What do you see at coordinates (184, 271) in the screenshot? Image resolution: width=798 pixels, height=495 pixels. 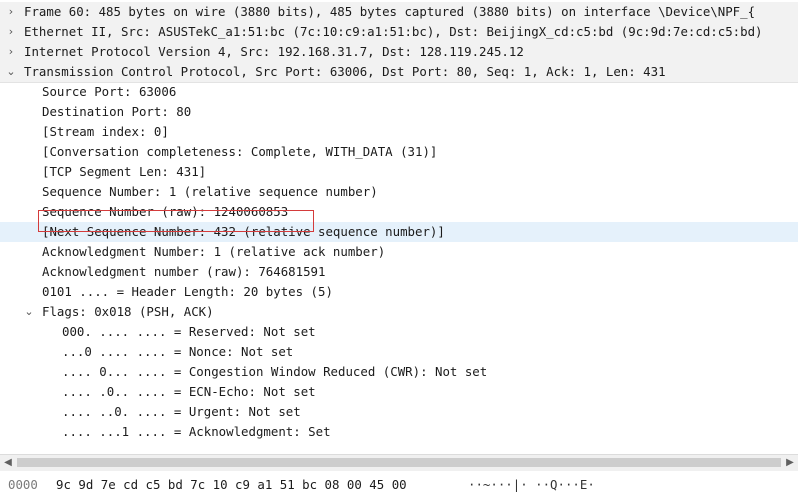 I see `tree-row-text: Acknowledgment number (raw): 764681591` at bounding box center [184, 271].